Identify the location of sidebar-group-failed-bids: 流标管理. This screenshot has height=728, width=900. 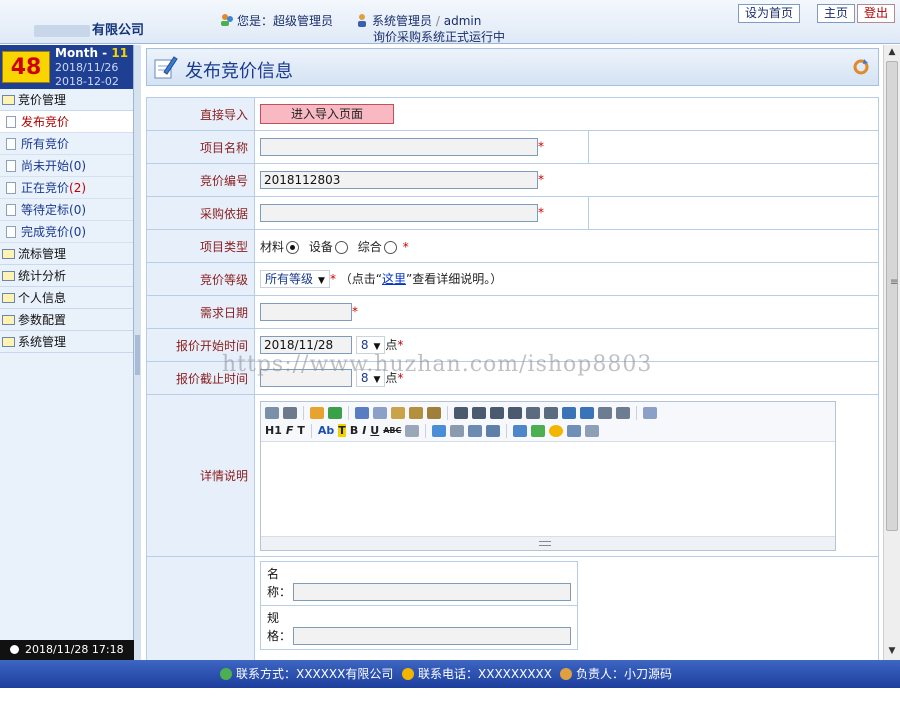
(66, 254).